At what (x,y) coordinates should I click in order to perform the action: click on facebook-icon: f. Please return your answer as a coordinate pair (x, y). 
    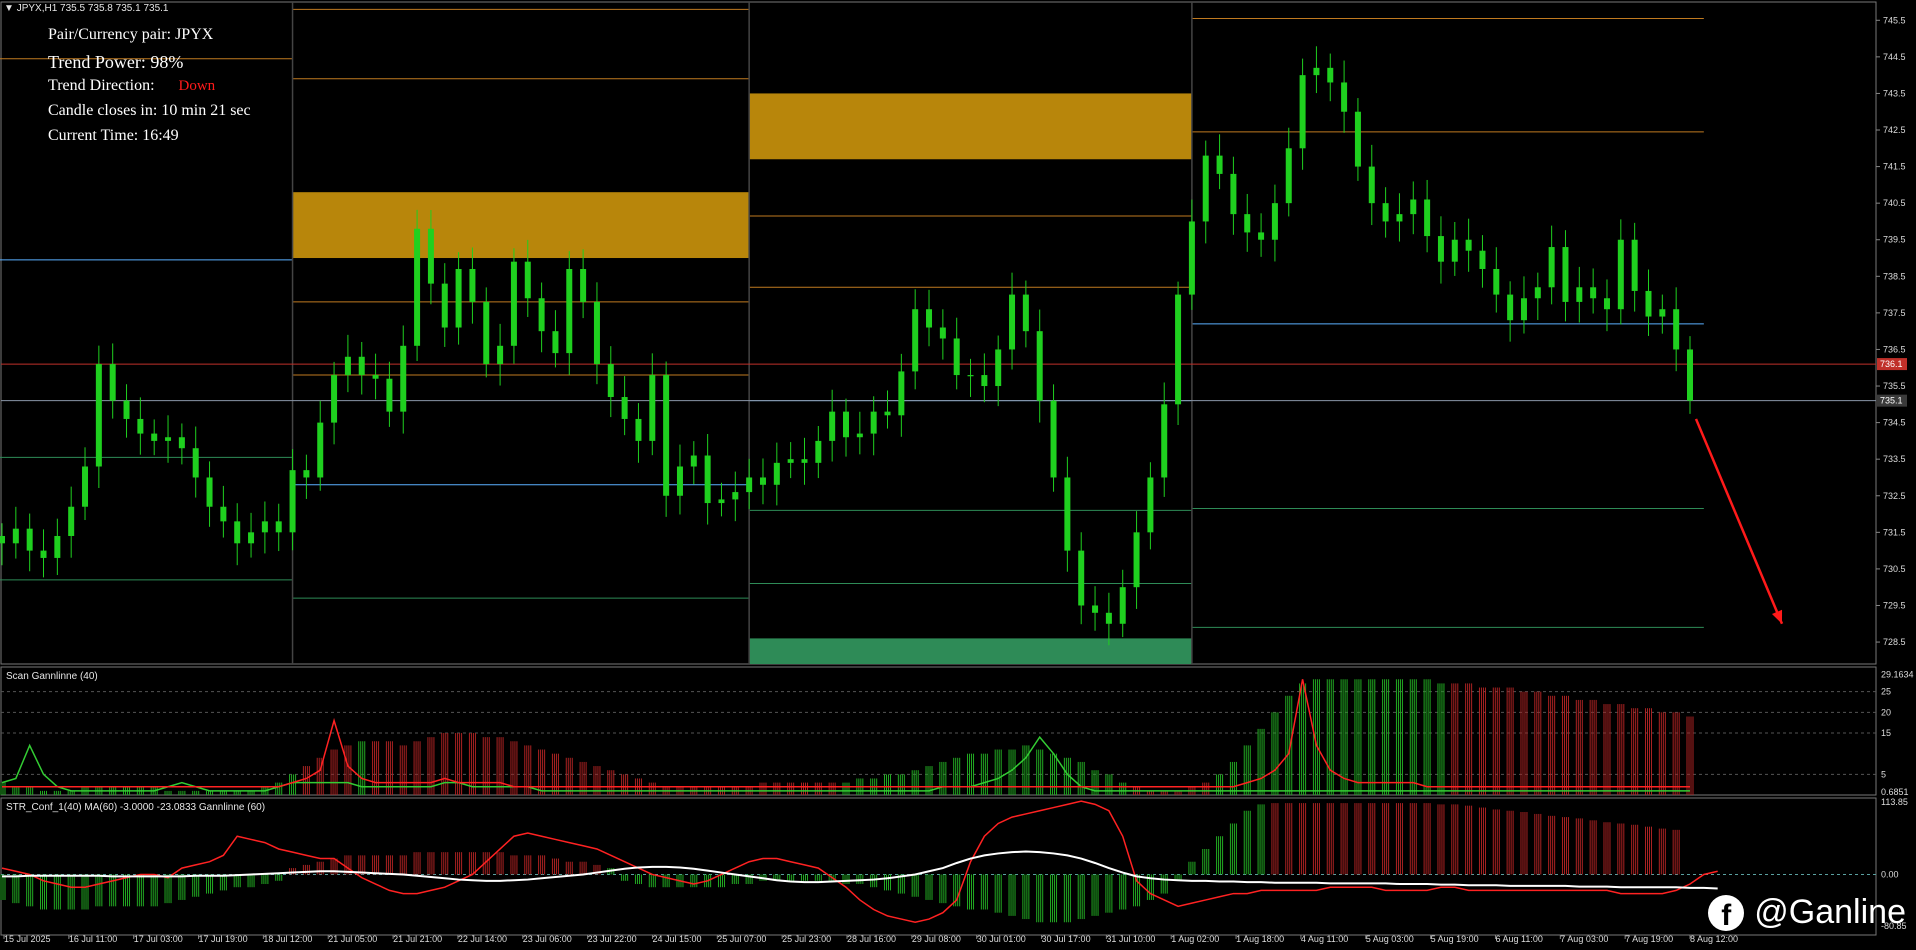
    Looking at the image, I should click on (1726, 913).